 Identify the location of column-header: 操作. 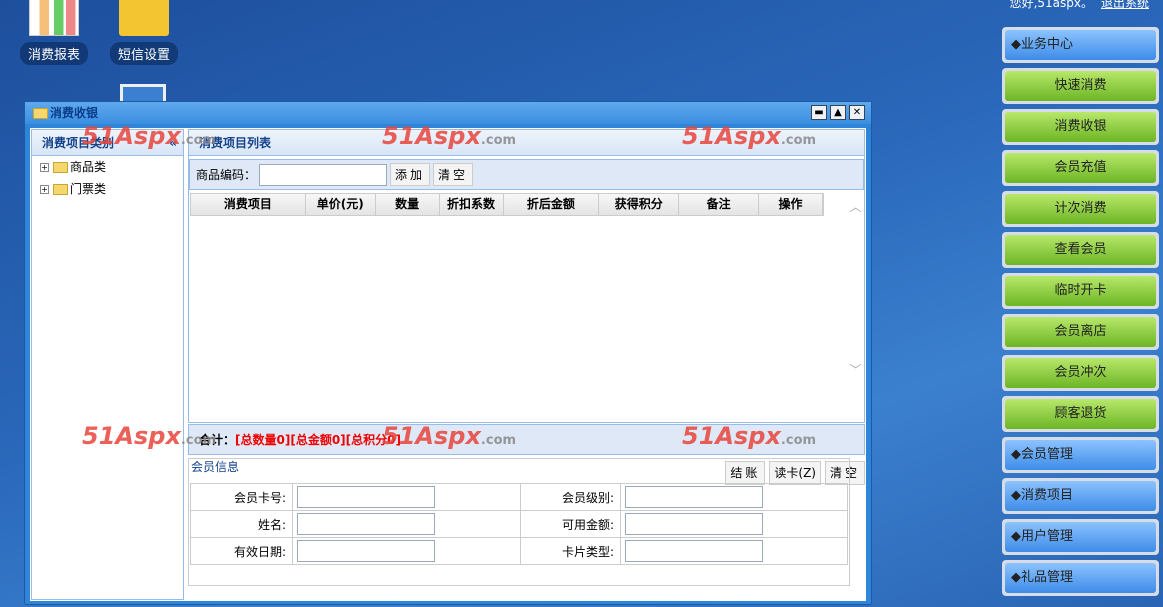
(791, 204).